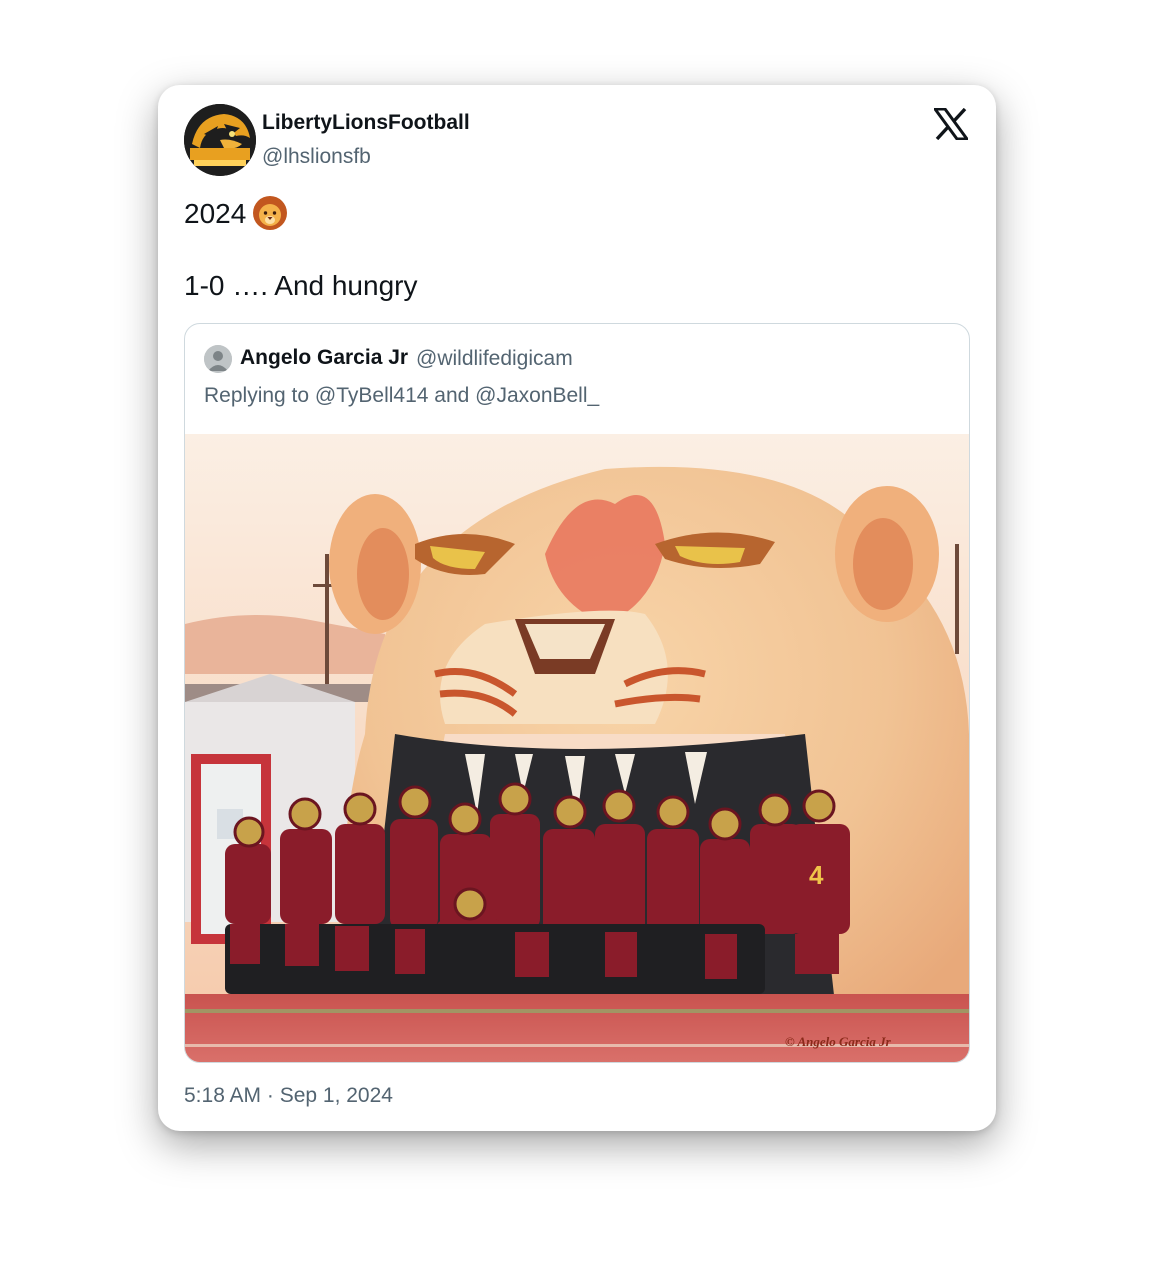  Describe the element at coordinates (316, 157) in the screenshot. I see `author-handle: @lhslionsfb` at that location.